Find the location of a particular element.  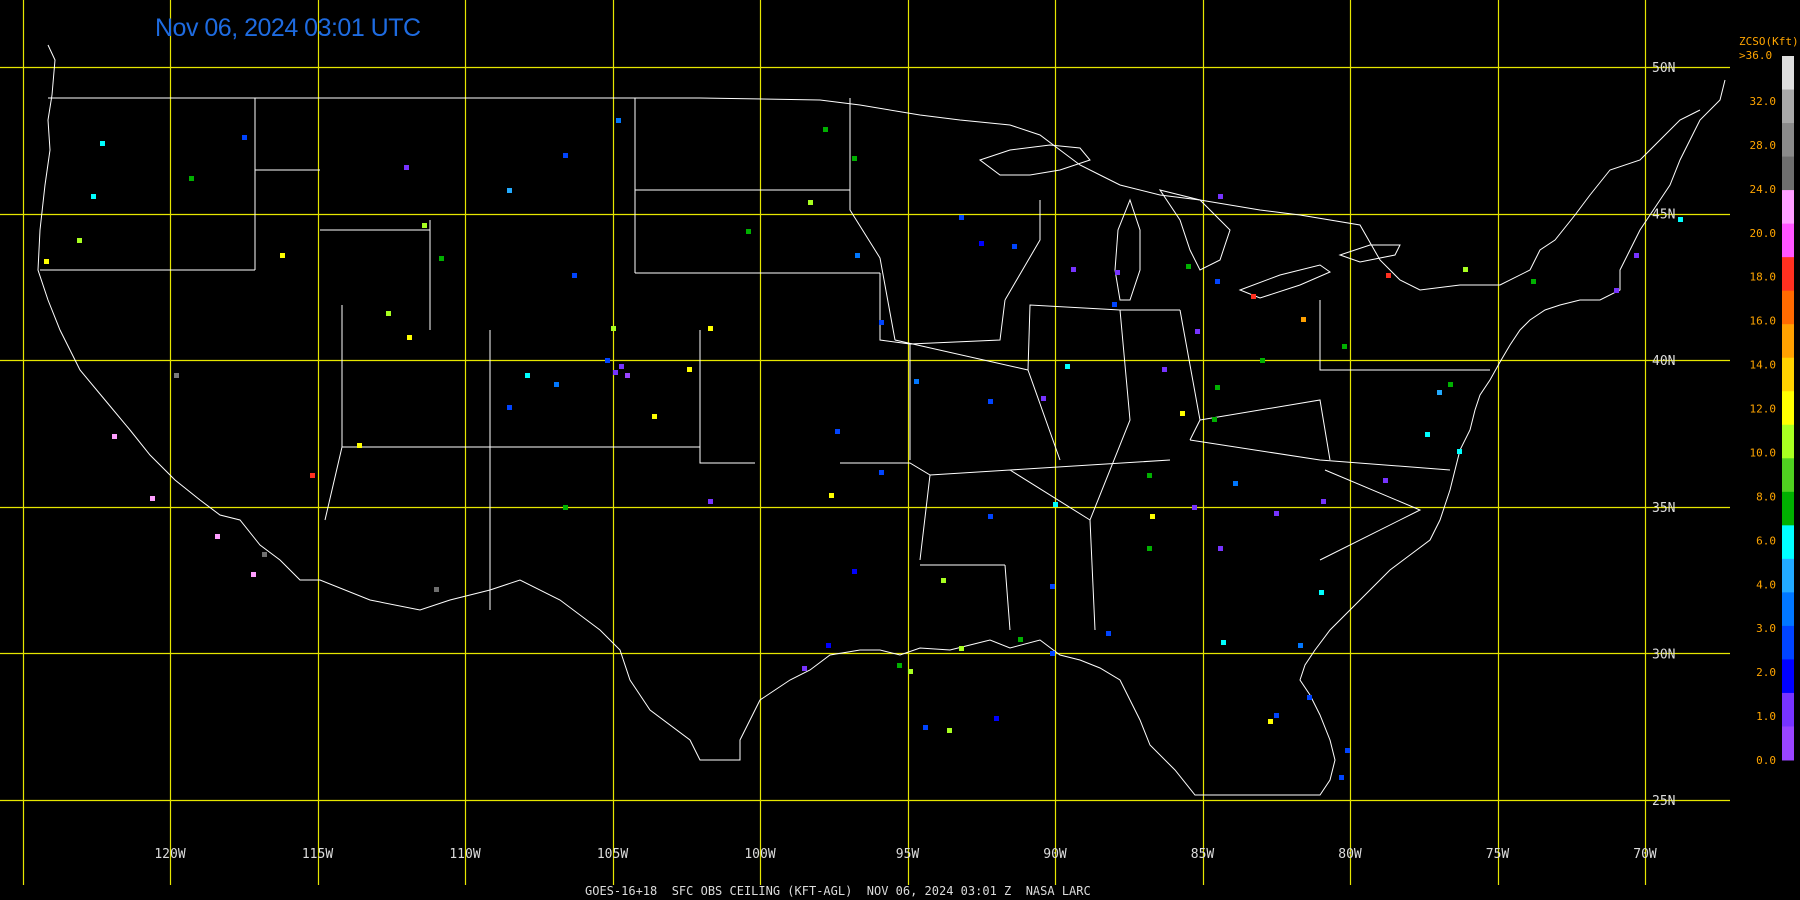

legend-label: 32.0 is located at coordinates (1763, 101).